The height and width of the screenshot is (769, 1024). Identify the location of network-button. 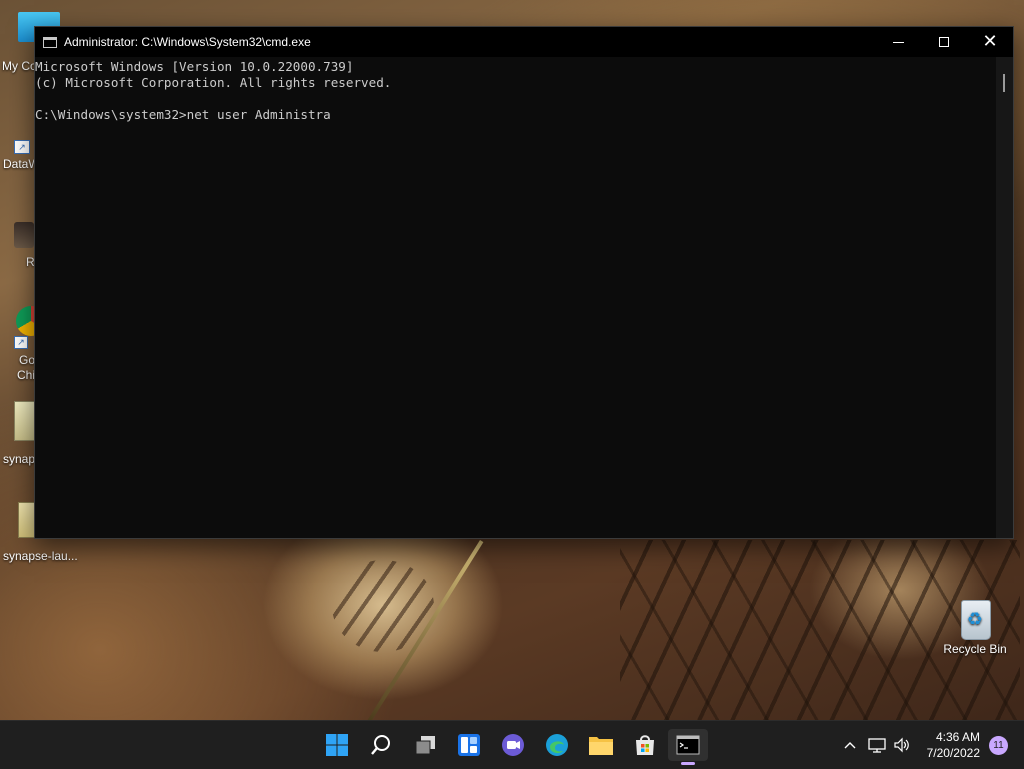
(877, 745).